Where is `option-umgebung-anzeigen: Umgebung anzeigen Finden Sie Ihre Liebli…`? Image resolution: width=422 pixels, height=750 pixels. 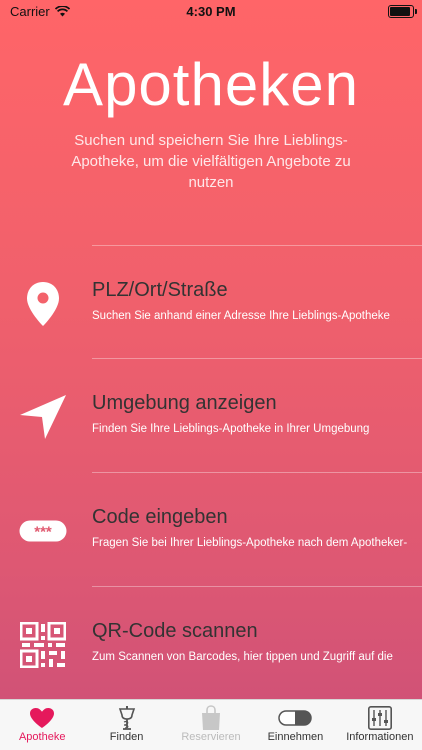
option-umgebung-anzeigen: Umgebung anzeigen Finden Sie Ihre Liebli… is located at coordinates (211, 415).